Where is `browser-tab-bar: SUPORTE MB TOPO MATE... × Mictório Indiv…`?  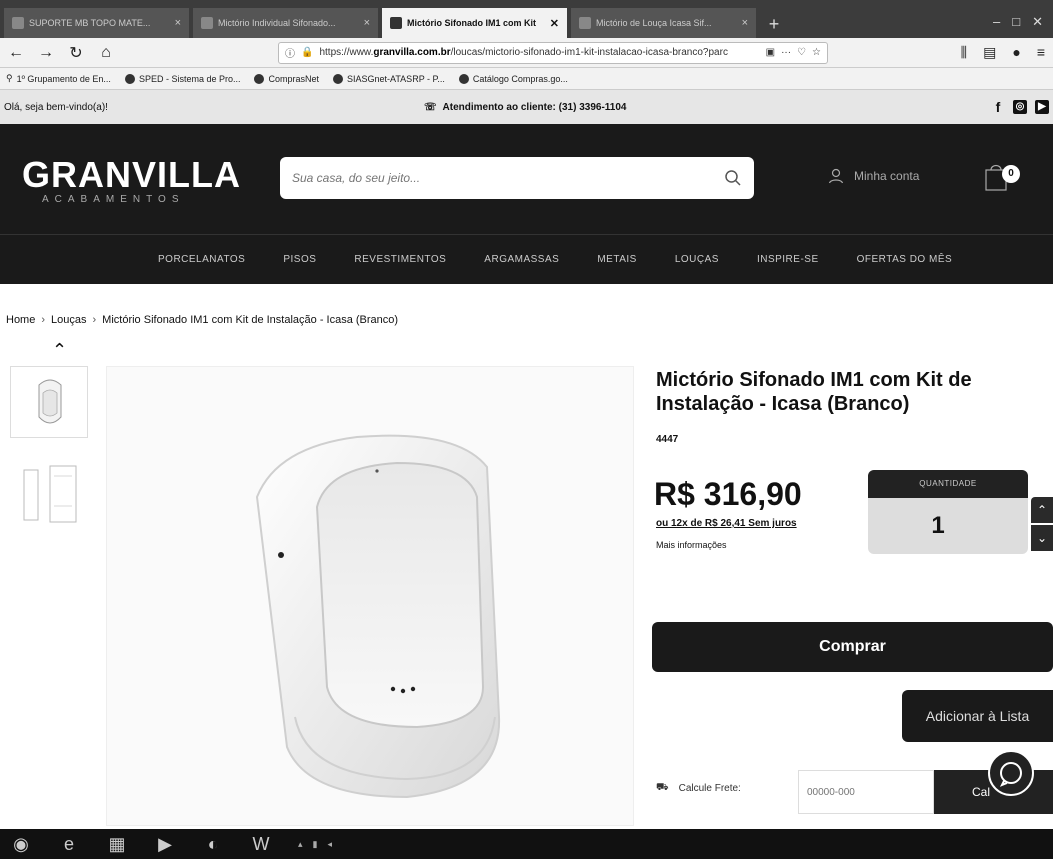
browser-tab-bar: SUPORTE MB TOPO MATE... × Mictório Indiv… is located at coordinates (526, 19).